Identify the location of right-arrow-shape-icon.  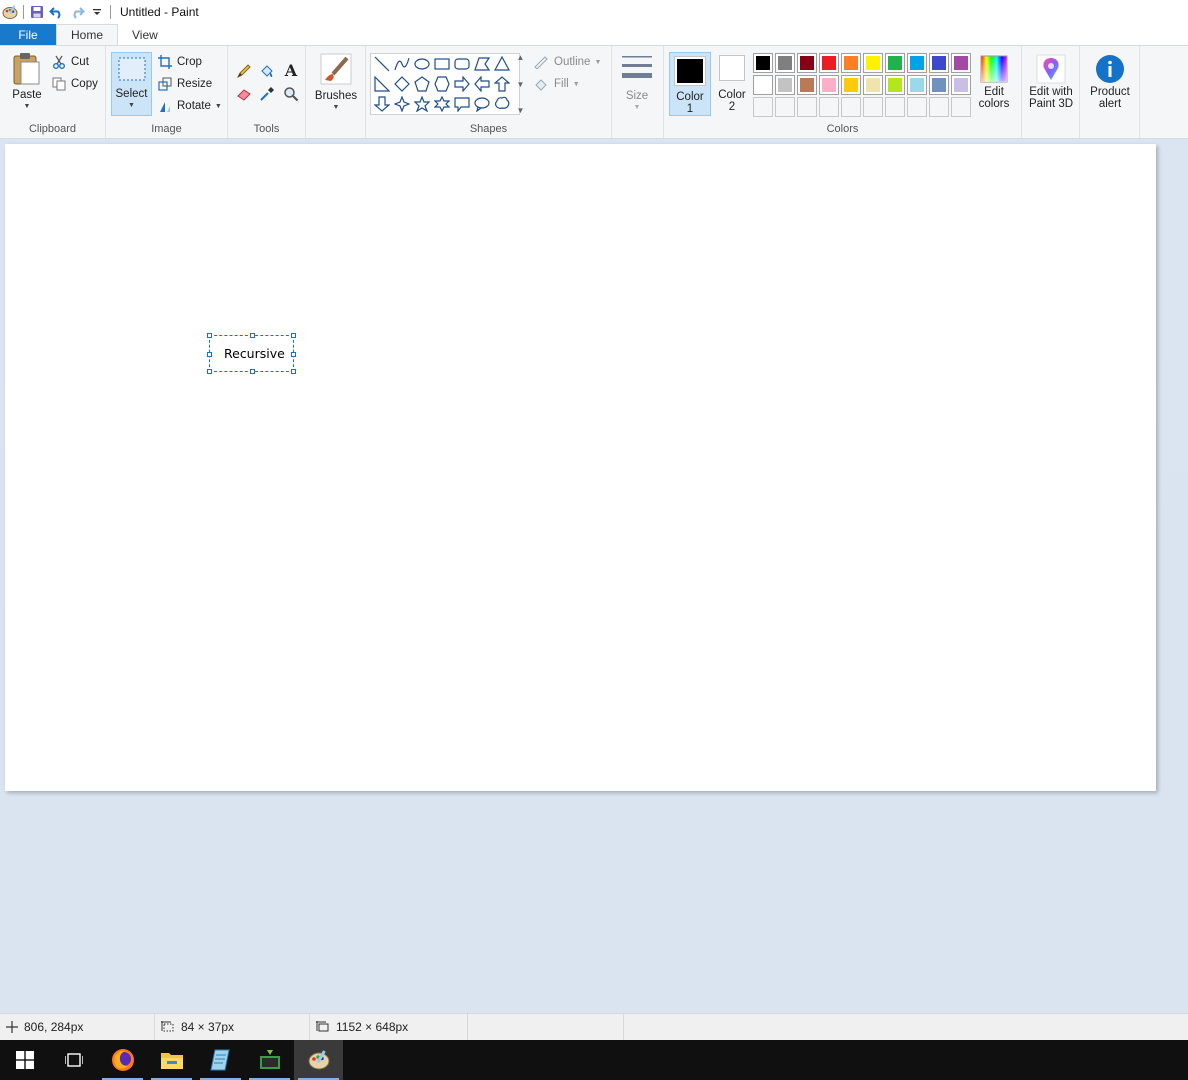
(462, 84).